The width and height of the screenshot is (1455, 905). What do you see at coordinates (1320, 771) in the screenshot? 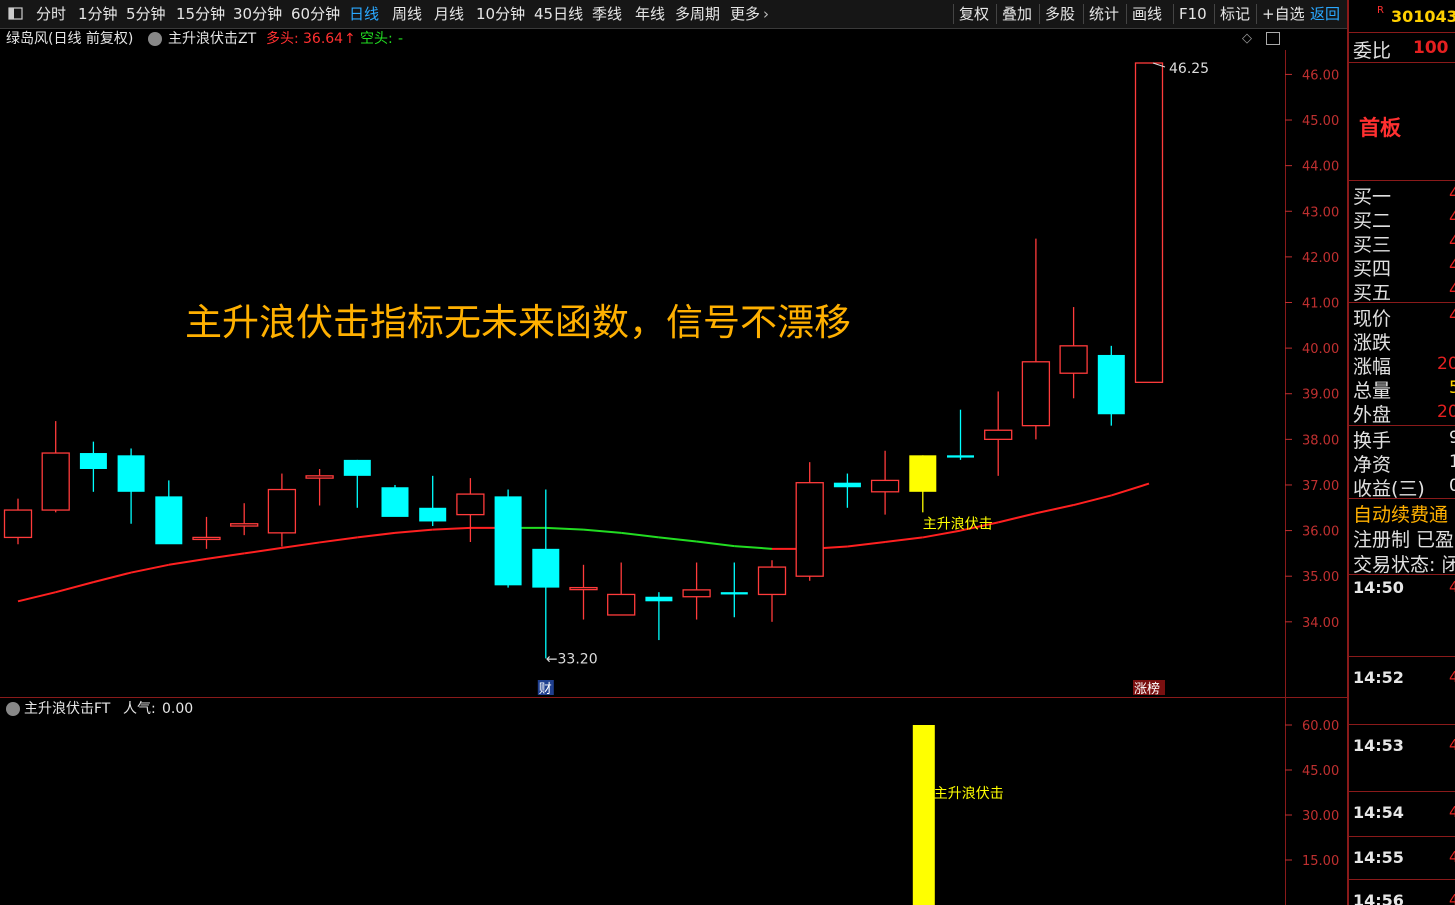
I see `sub-y-tick-label: 45.00` at bounding box center [1320, 771].